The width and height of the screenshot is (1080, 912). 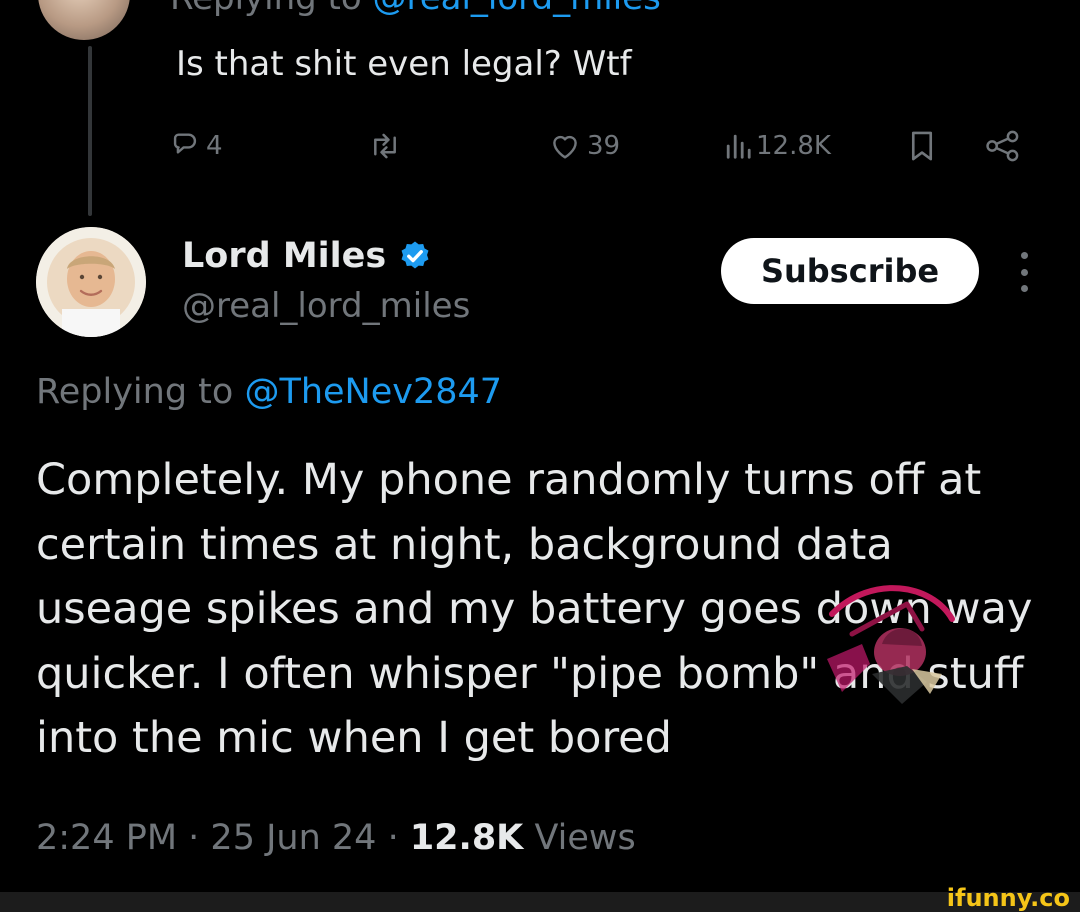 What do you see at coordinates (373, 392) in the screenshot?
I see `replying-handle-link: @TheNev2847` at bounding box center [373, 392].